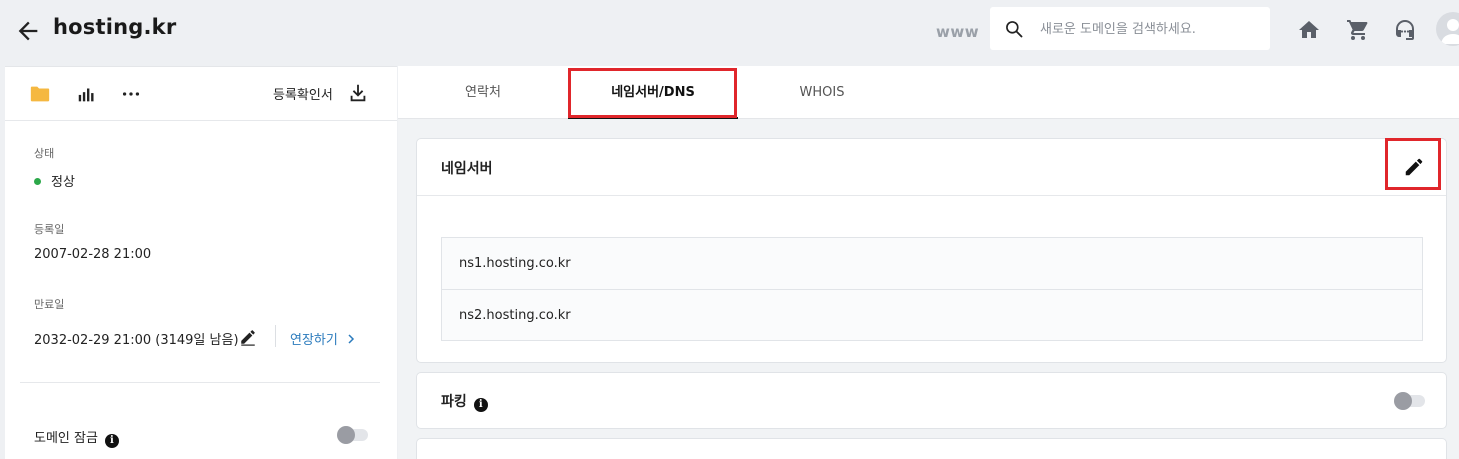 The height and width of the screenshot is (459, 1459). What do you see at coordinates (49, 304) in the screenshot?
I see `expiry-date-label: 만료일` at bounding box center [49, 304].